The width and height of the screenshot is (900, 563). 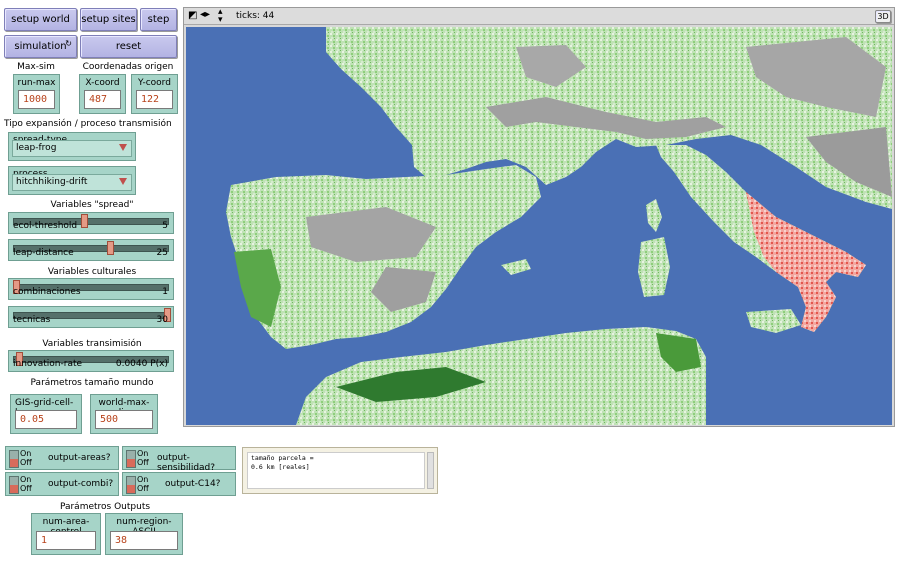 I want to click on num-region-ascii-input: num-region-ASCII 38, so click(x=144, y=534).